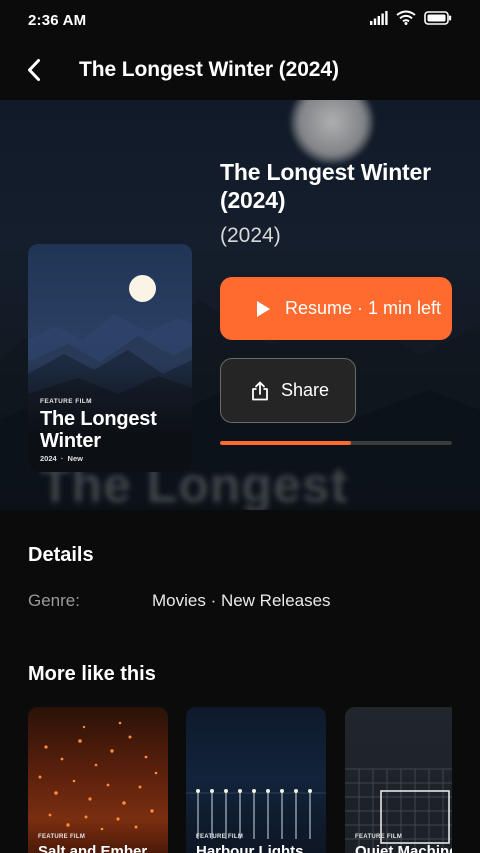 Image resolution: width=480 pixels, height=853 pixels. I want to click on recommendation-card: FEATURE FILM Salt and Ember, so click(98, 780).